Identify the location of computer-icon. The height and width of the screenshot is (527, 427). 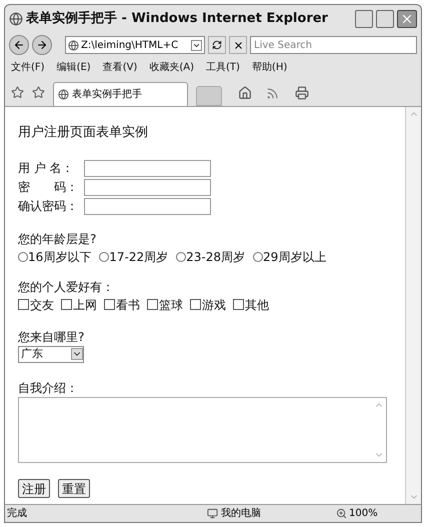
(212, 513).